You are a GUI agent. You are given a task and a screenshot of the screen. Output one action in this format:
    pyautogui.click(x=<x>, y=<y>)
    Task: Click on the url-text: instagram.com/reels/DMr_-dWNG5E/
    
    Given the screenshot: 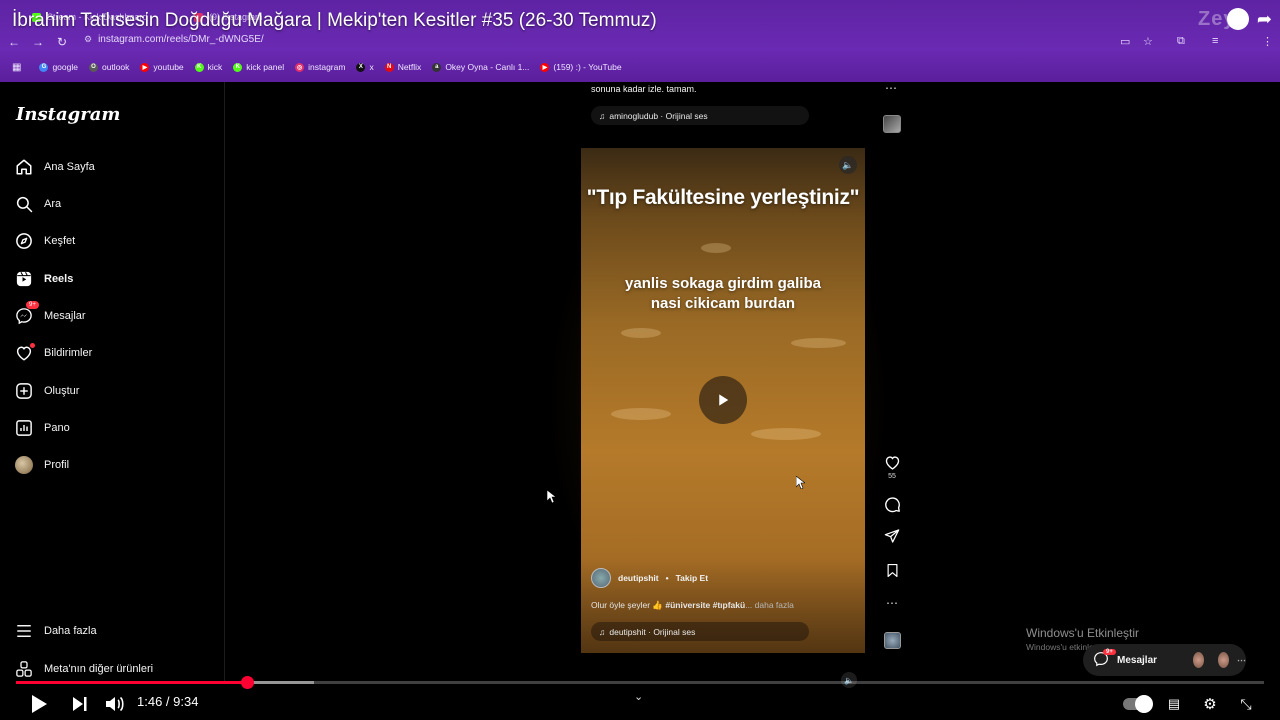 What is the action you would take?
    pyautogui.click(x=181, y=39)
    